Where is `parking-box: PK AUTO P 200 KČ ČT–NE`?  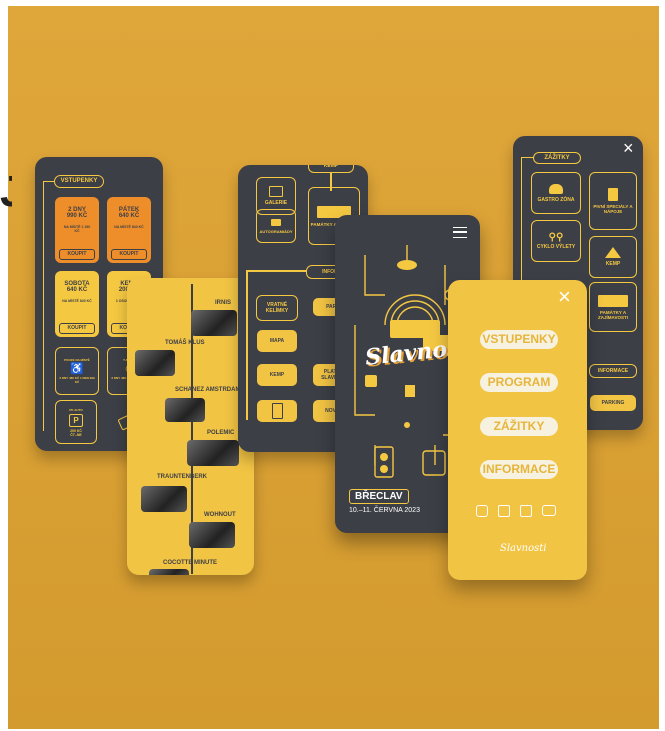 parking-box: PK AUTO P 200 KČ ČT–NE is located at coordinates (76, 422).